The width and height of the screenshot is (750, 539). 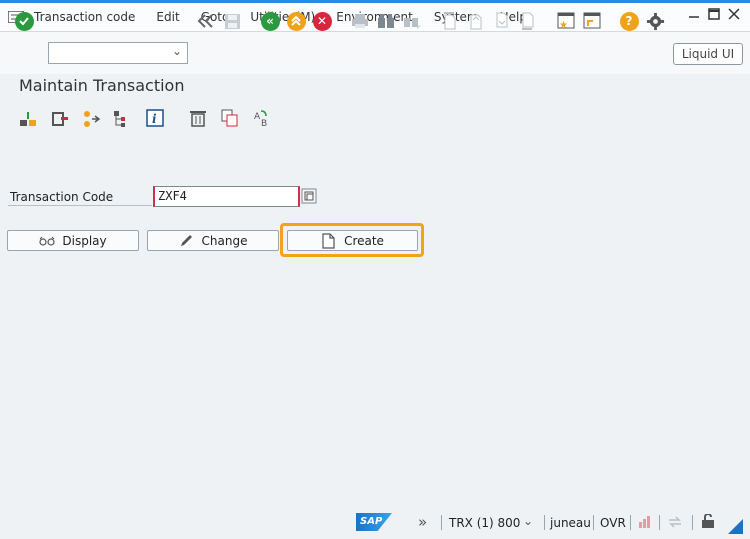 What do you see at coordinates (484, 523) in the screenshot?
I see `system-info: TRX (1) 800` at bounding box center [484, 523].